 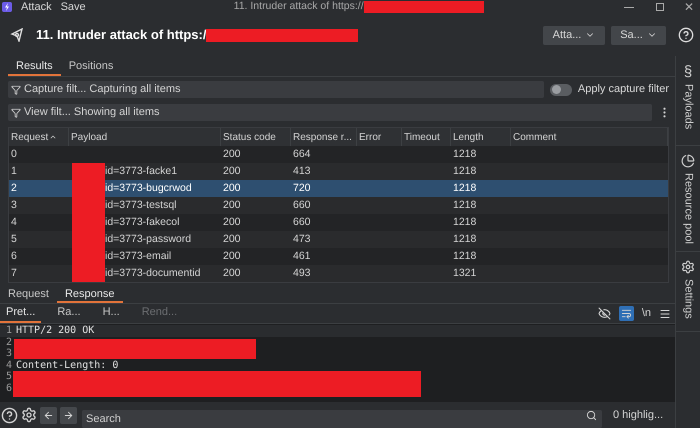 What do you see at coordinates (7, 7) in the screenshot?
I see `app-logo-icon` at bounding box center [7, 7].